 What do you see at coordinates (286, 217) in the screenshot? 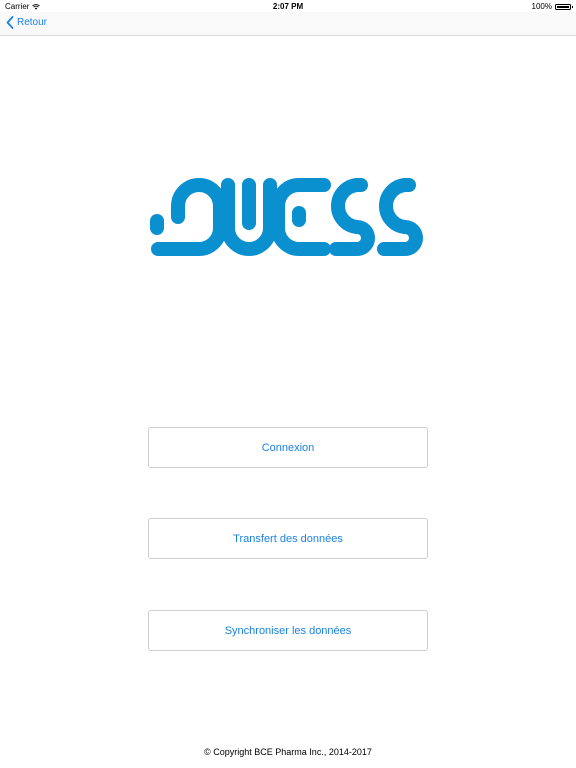
I see `quess-logo` at bounding box center [286, 217].